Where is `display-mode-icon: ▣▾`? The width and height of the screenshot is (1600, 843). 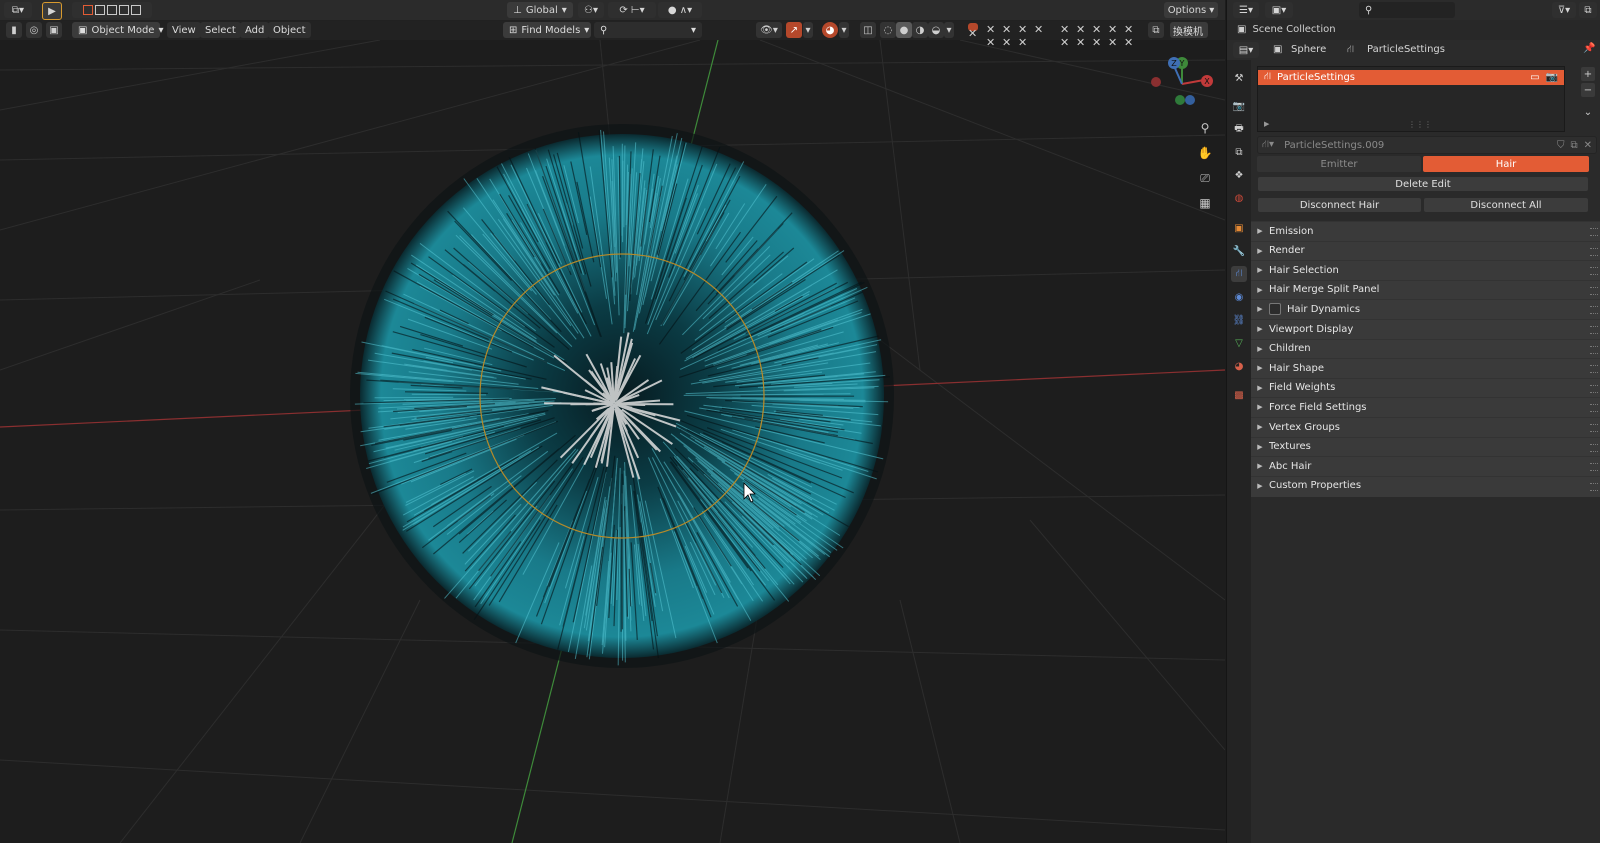 display-mode-icon: ▣▾ is located at coordinates (1279, 10).